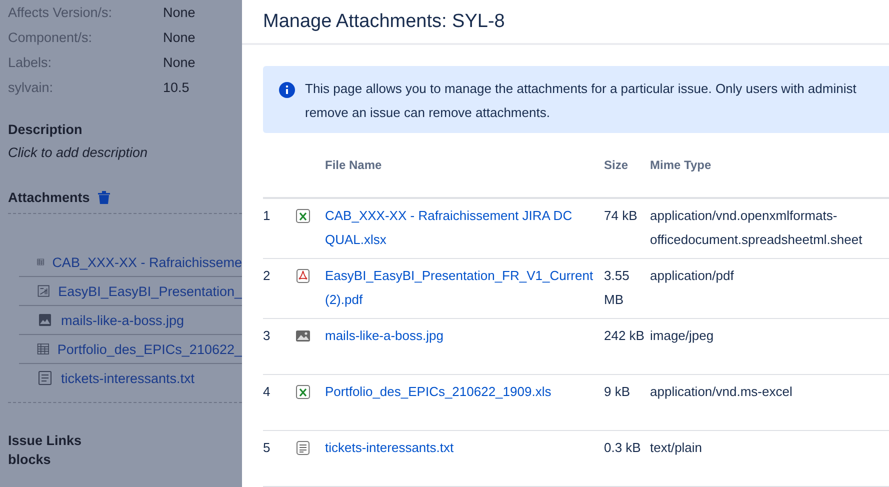  I want to click on image-file-icon, so click(303, 336).